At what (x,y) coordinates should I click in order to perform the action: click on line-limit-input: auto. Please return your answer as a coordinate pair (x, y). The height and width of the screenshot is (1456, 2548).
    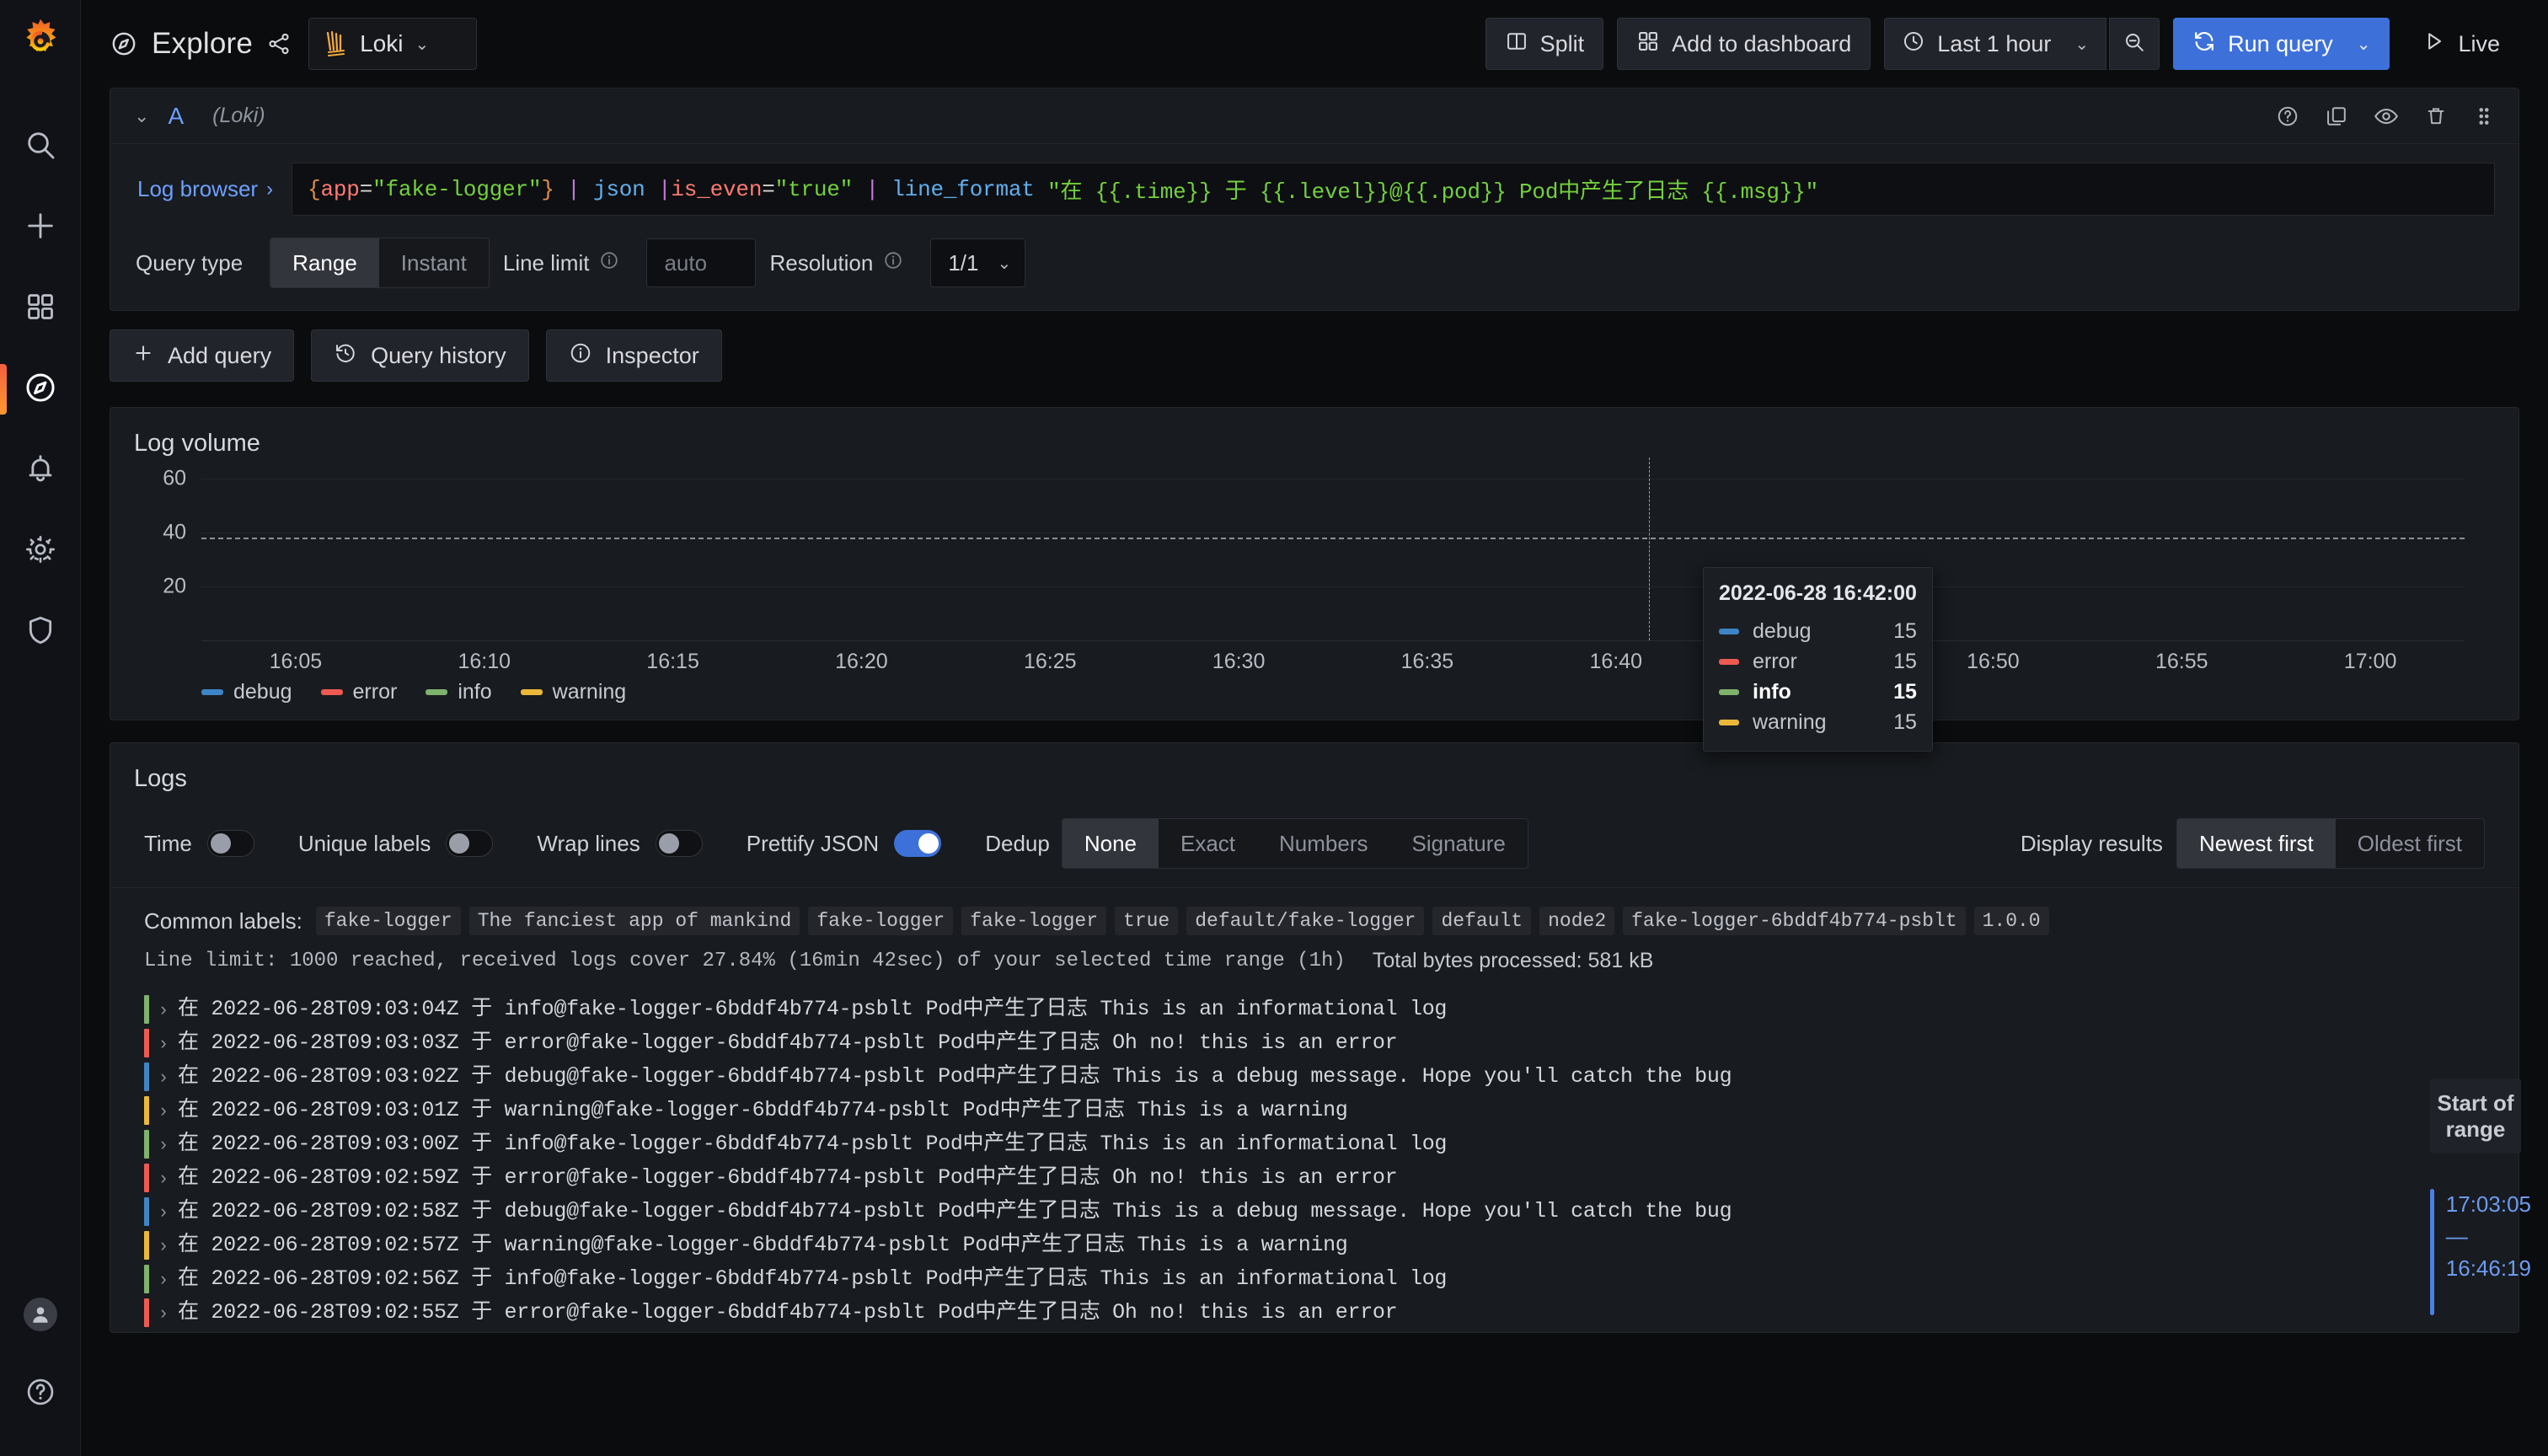
    Looking at the image, I should click on (701, 262).